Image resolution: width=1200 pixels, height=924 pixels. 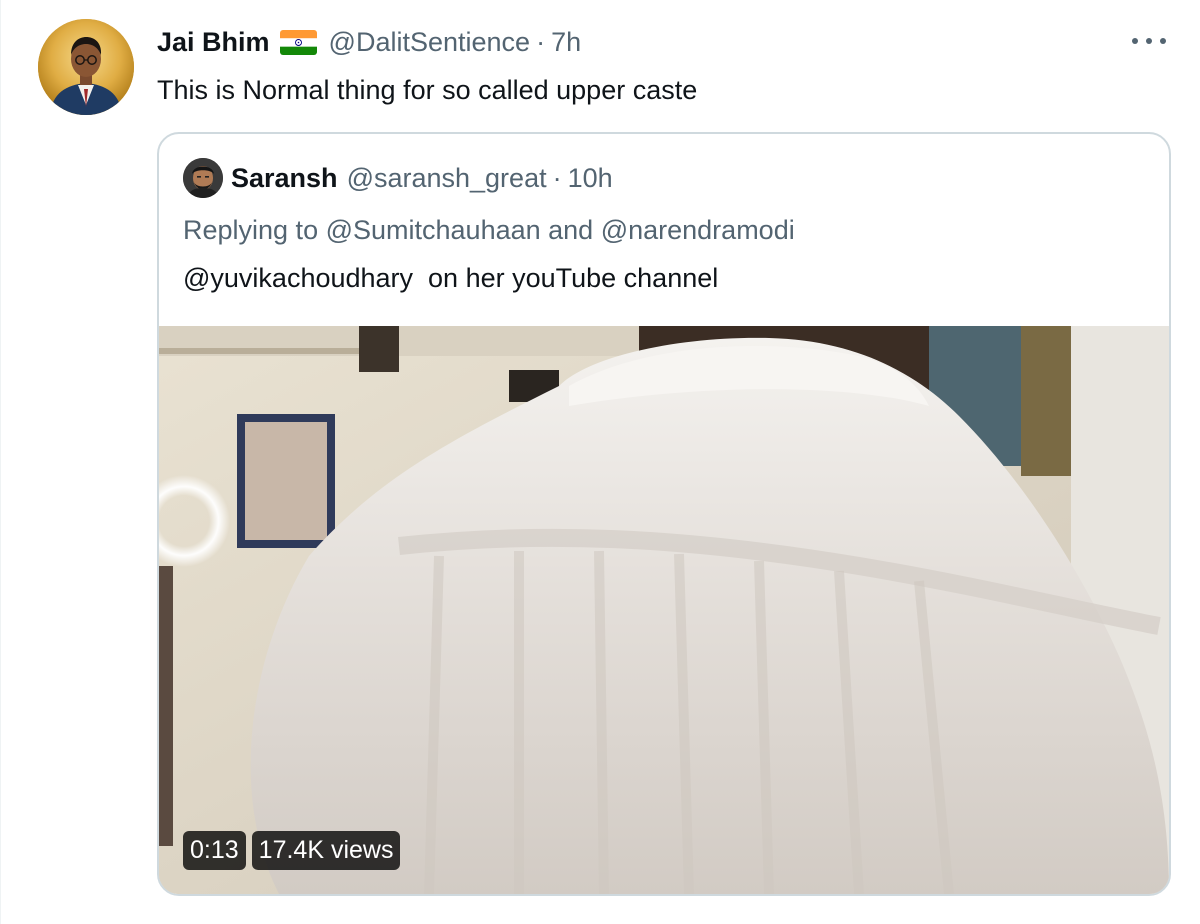 What do you see at coordinates (451, 278) in the screenshot?
I see `quoted-tweet-text: @yuvikachoudhary on her youTube channel` at bounding box center [451, 278].